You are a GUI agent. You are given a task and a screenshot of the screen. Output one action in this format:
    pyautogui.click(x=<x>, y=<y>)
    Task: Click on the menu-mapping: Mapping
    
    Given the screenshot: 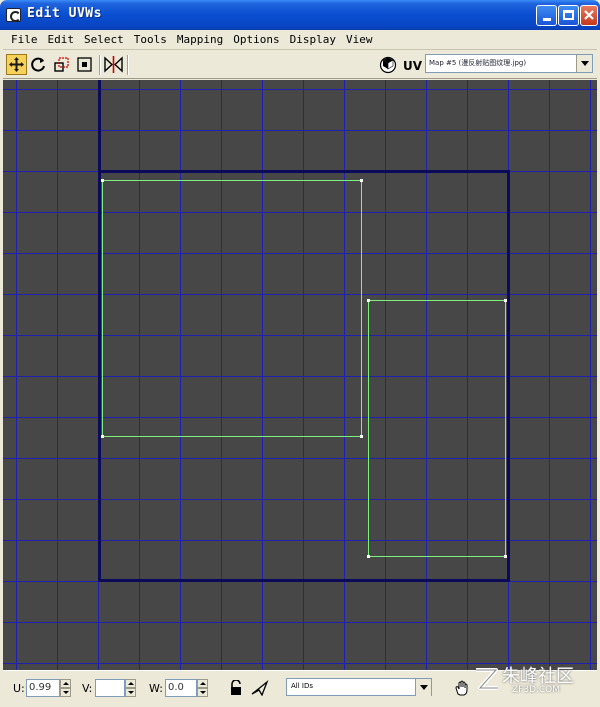 What is the action you would take?
    pyautogui.click(x=201, y=39)
    